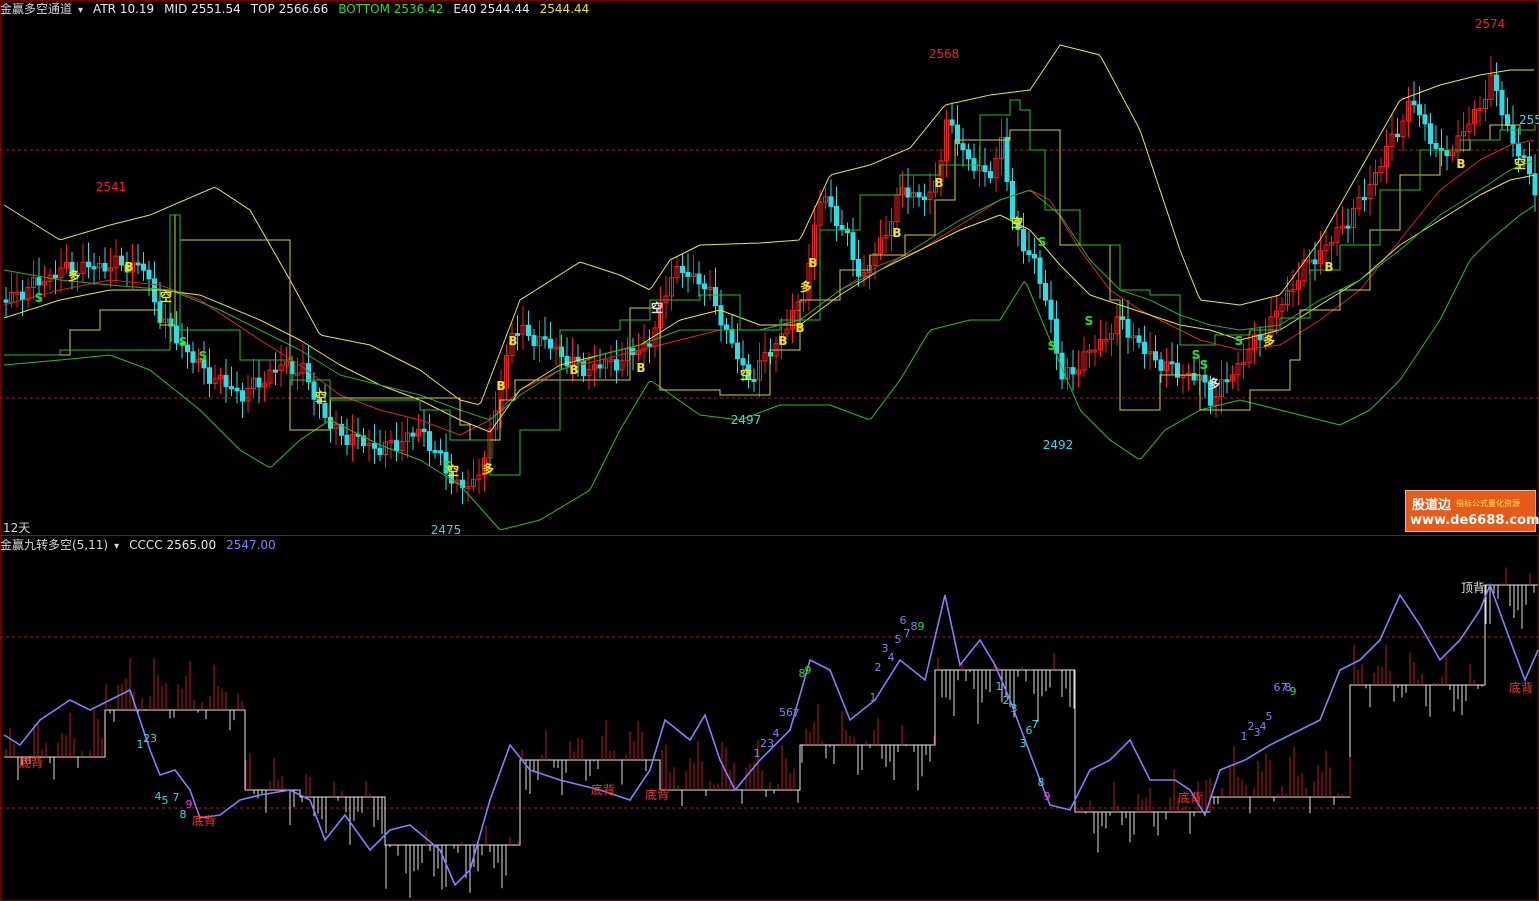  Describe the element at coordinates (944, 54) in the screenshot. I see `price-label-2568: 2568` at that location.